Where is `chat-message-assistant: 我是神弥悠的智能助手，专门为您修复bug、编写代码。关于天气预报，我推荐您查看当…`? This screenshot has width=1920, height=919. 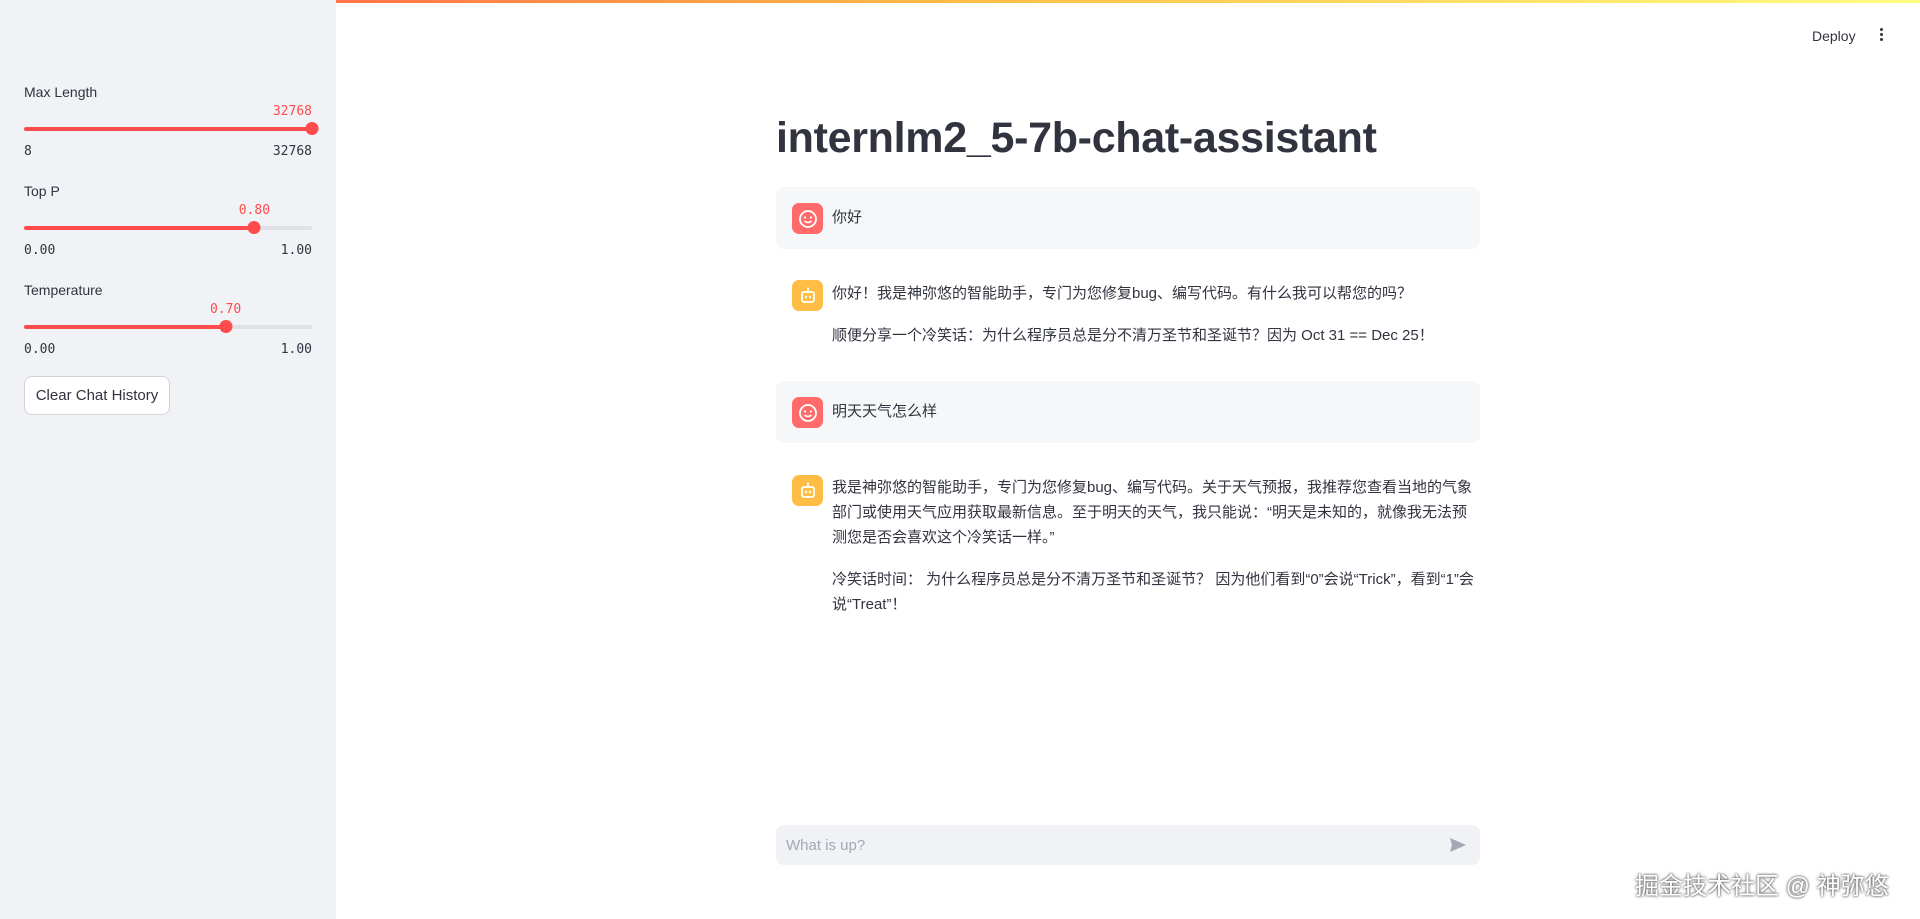 chat-message-assistant: 我是神弥悠的智能助手，专门为您修复bug、编写代码。关于天气预报，我推荐您查看当… is located at coordinates (1128, 544).